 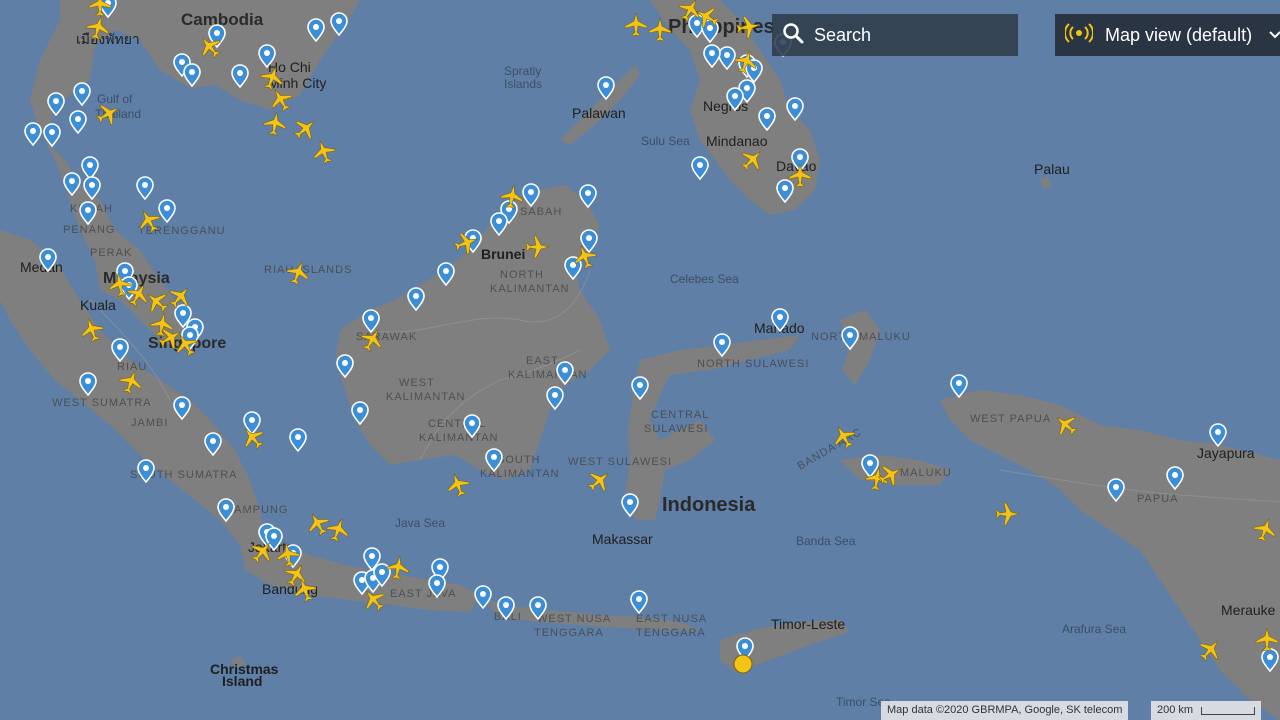 What do you see at coordinates (542, 361) in the screenshot?
I see `label-east-kal: EAST` at bounding box center [542, 361].